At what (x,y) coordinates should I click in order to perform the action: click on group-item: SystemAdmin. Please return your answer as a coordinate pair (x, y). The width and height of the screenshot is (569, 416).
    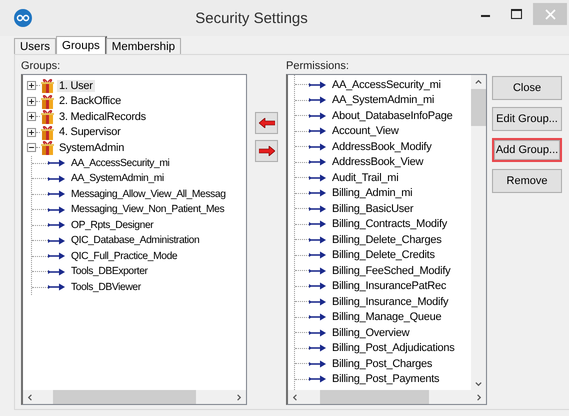
    Looking at the image, I should click on (91, 148).